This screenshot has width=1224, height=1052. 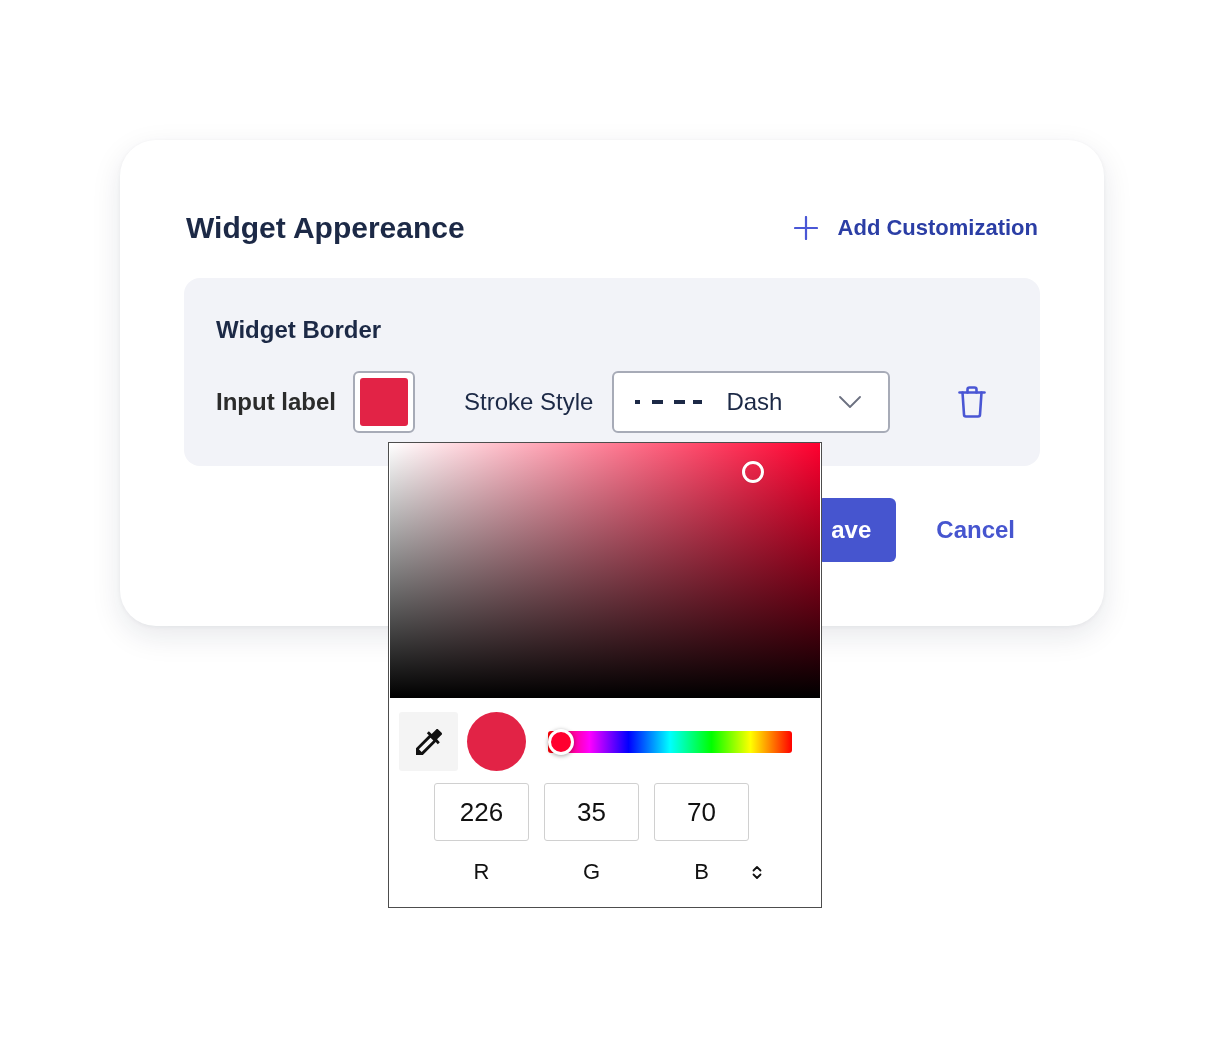 What do you see at coordinates (669, 402) in the screenshot?
I see `dashed-line-icon` at bounding box center [669, 402].